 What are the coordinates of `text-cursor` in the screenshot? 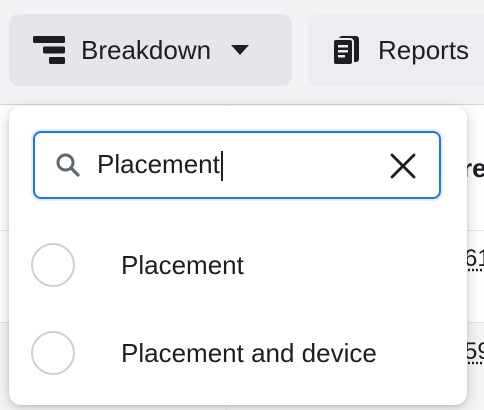 It's located at (221, 166).